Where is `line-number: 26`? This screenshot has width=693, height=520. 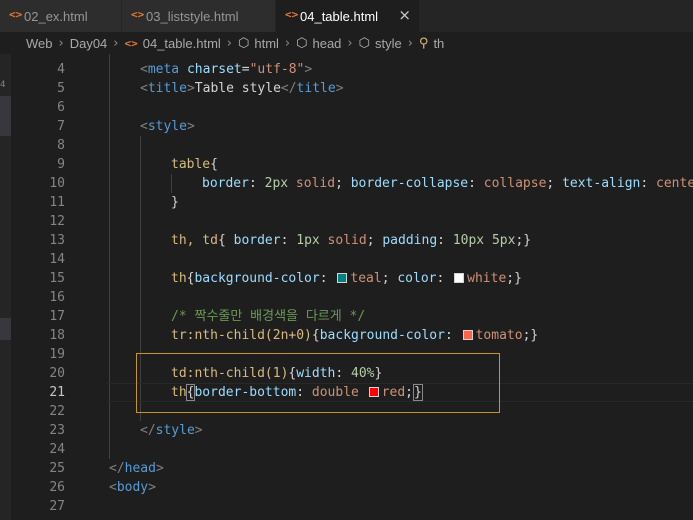
line-number: 26 is located at coordinates (57, 487).